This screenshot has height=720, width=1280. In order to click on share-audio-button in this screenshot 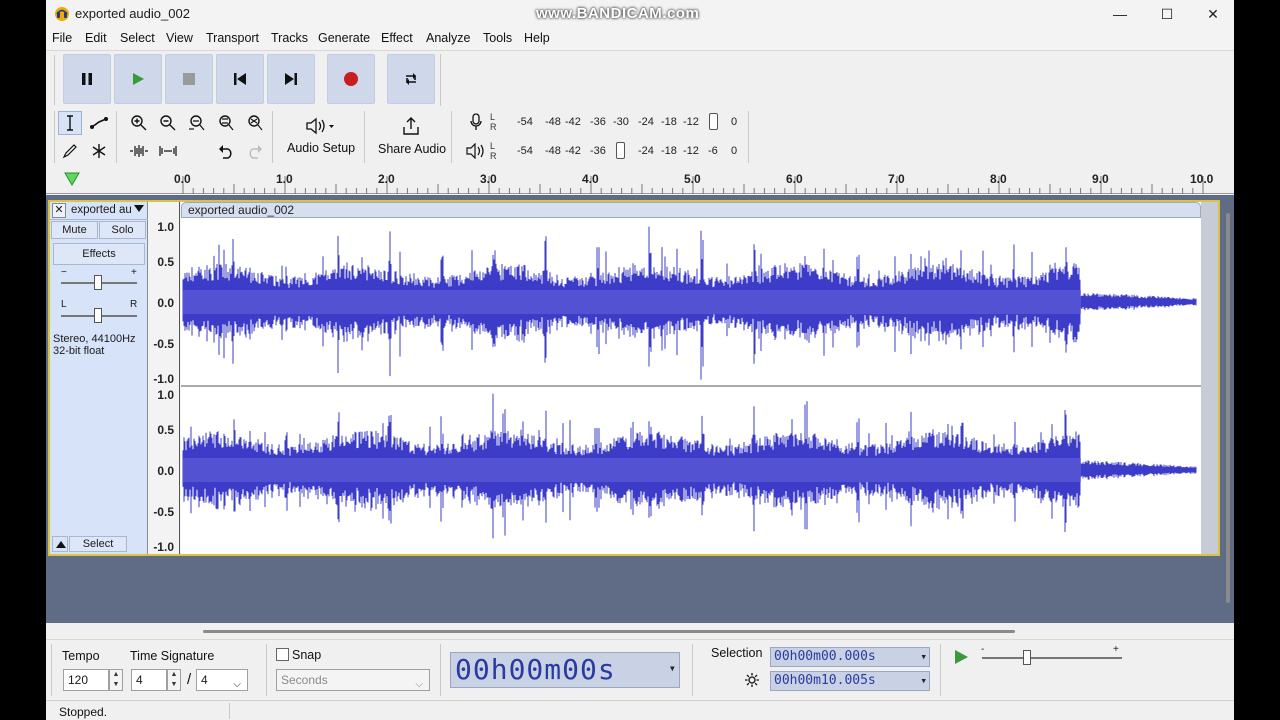, I will do `click(411, 126)`.